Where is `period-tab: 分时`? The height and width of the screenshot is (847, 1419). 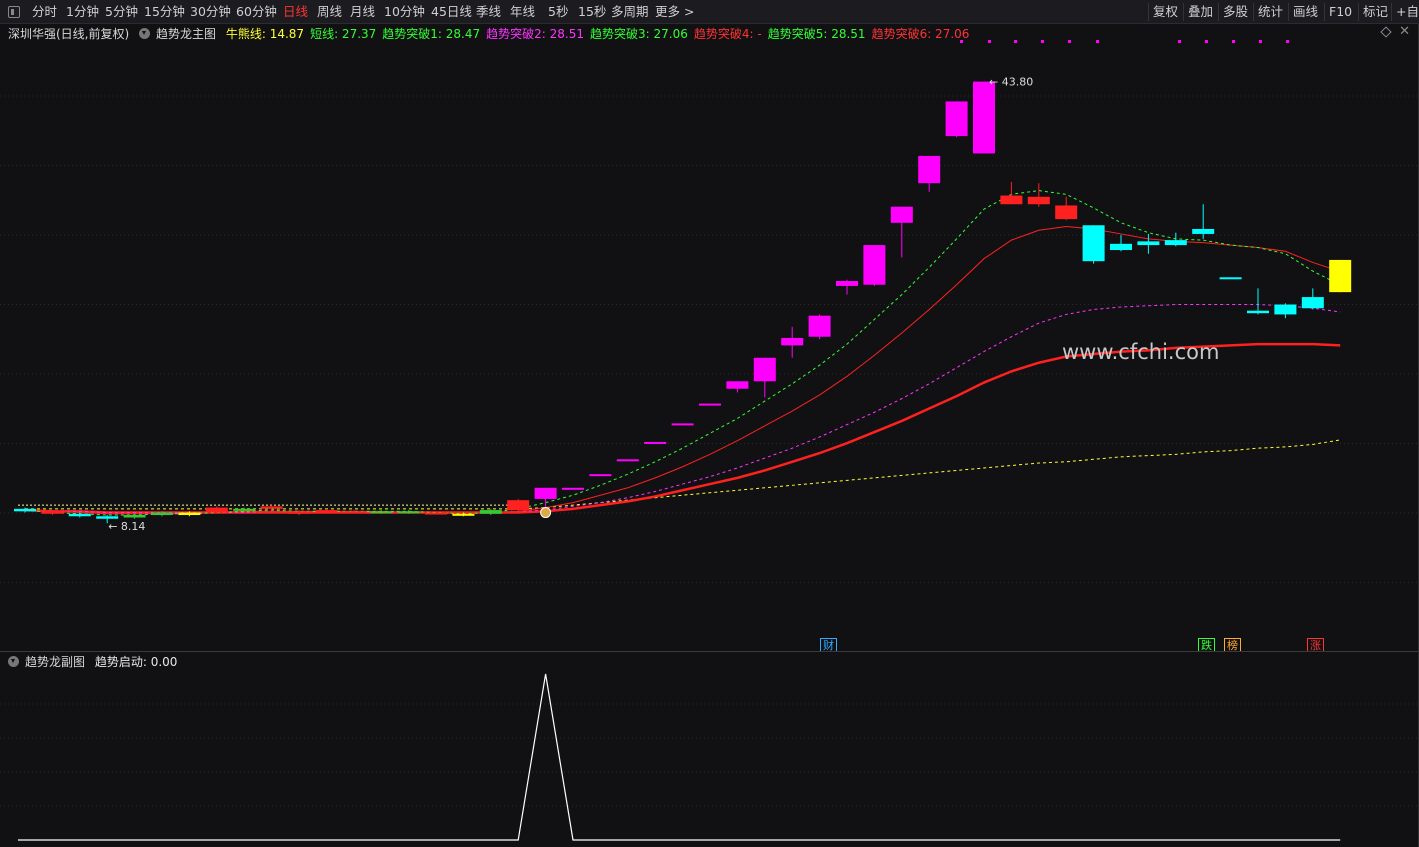 period-tab: 分时 is located at coordinates (44, 12).